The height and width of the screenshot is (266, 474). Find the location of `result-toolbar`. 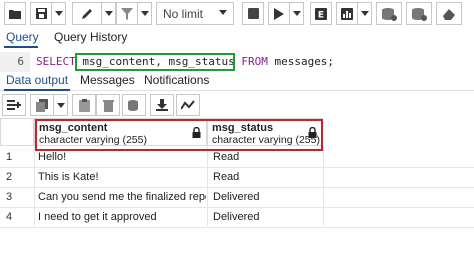

result-toolbar is located at coordinates (237, 105).